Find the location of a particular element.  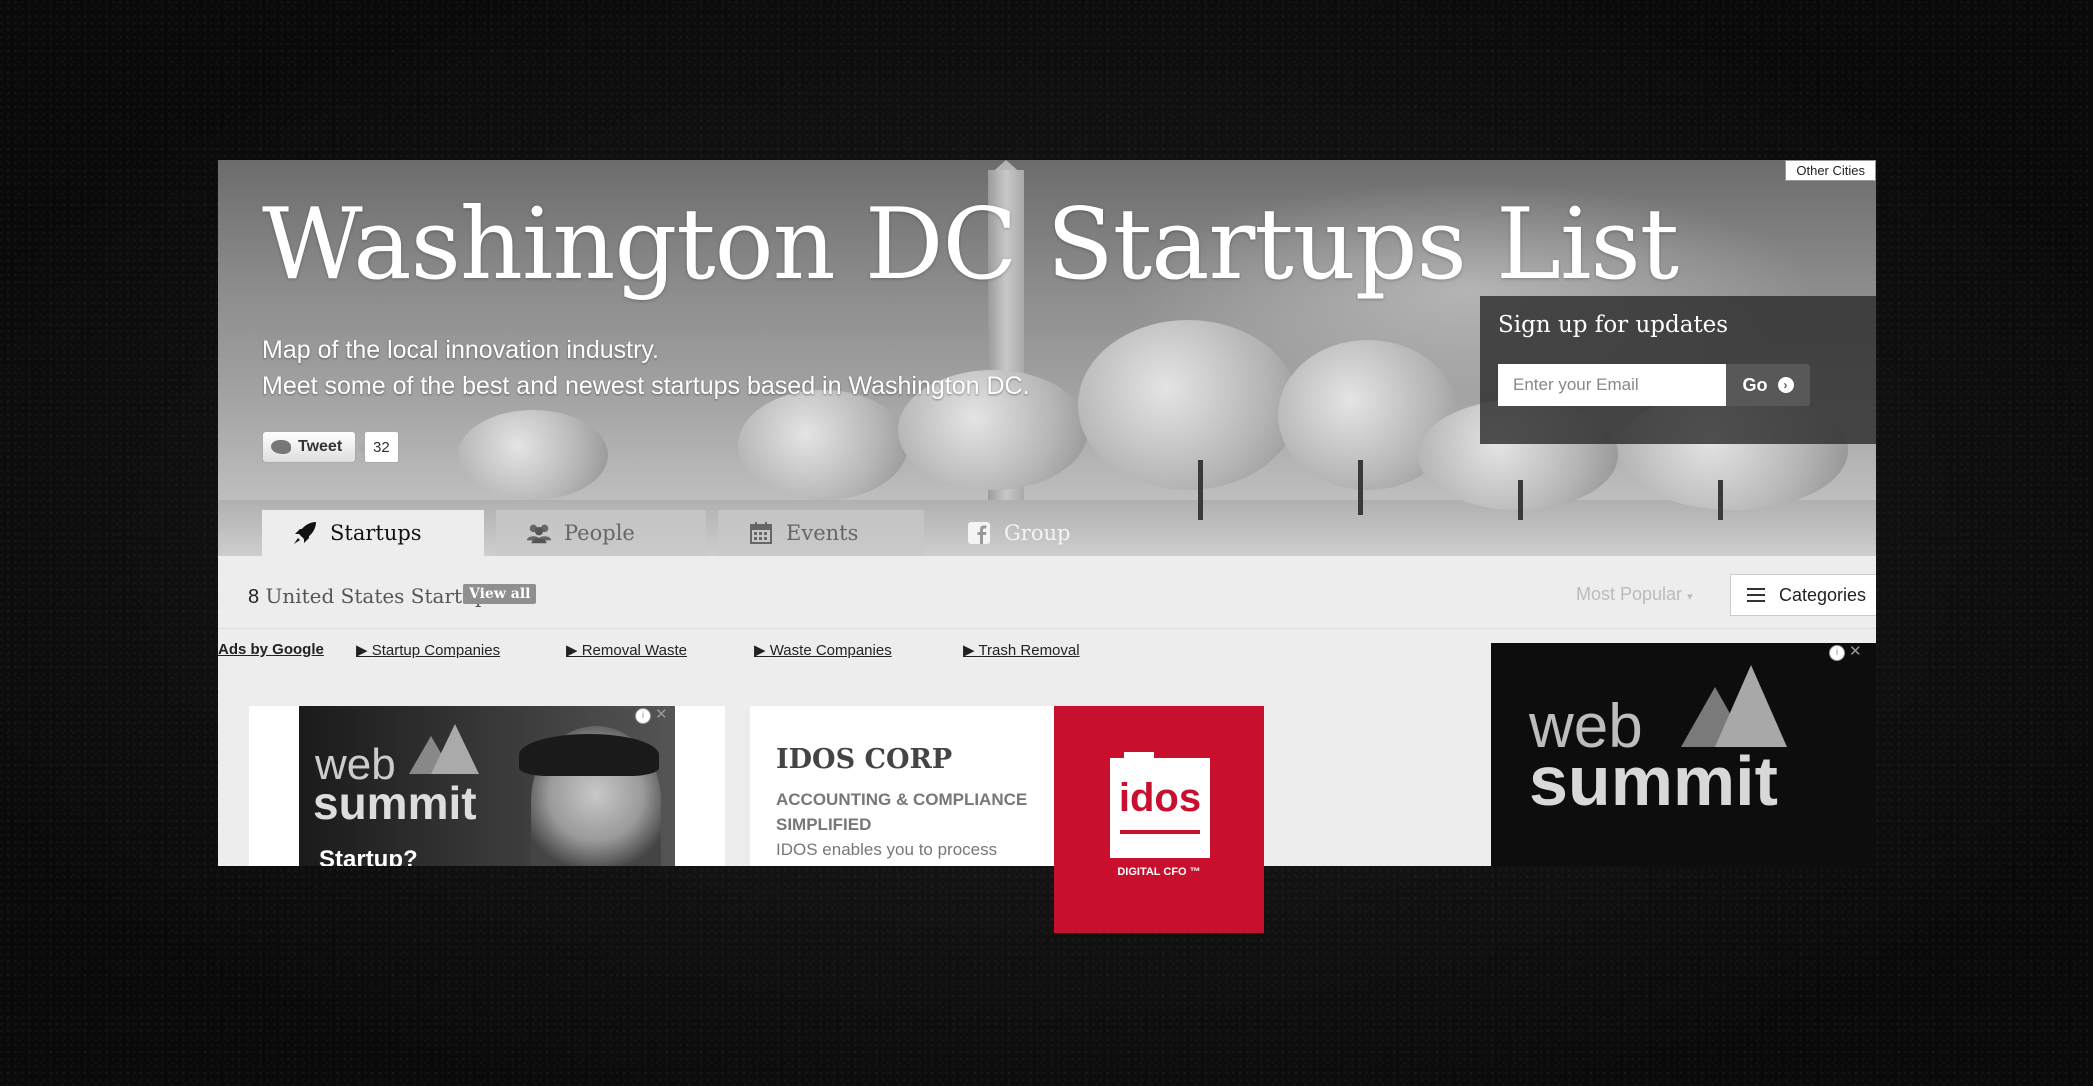

ads-by-google-link: Ads by Google is located at coordinates (271, 649).